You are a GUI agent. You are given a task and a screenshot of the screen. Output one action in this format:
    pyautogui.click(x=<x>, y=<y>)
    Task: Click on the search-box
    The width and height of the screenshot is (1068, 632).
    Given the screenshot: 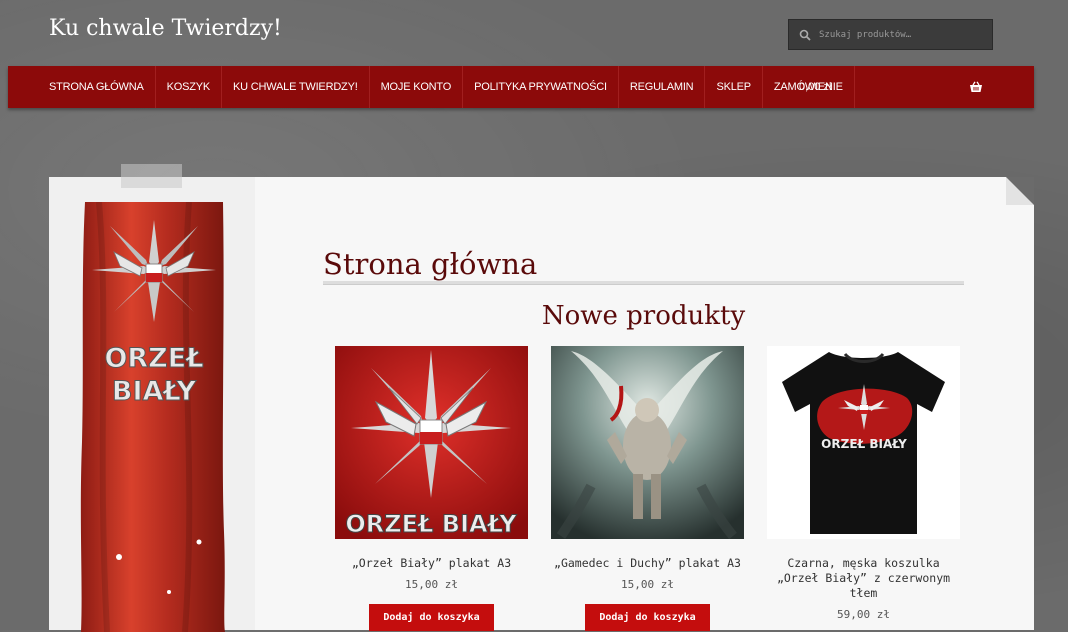 What is the action you would take?
    pyautogui.click(x=890, y=34)
    